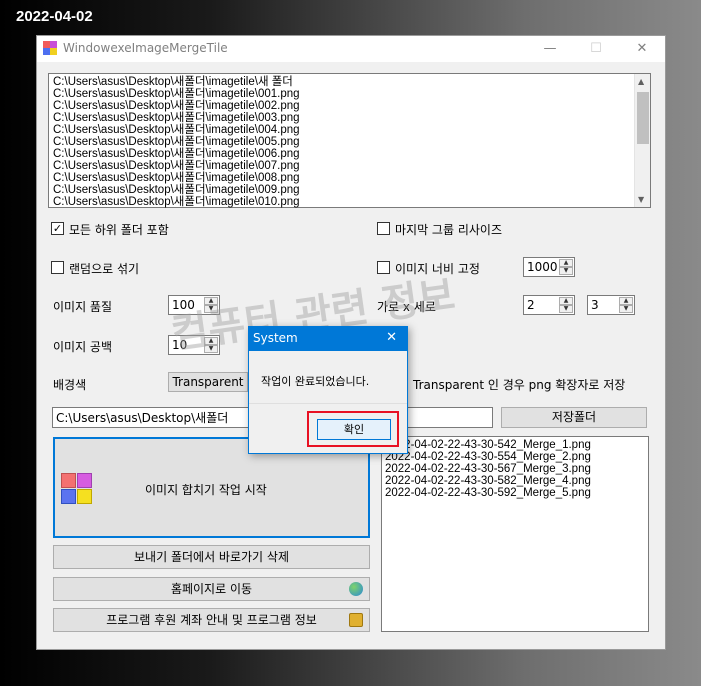 This screenshot has width=701, height=686. I want to click on scroll-down-icon: ▼, so click(641, 199).